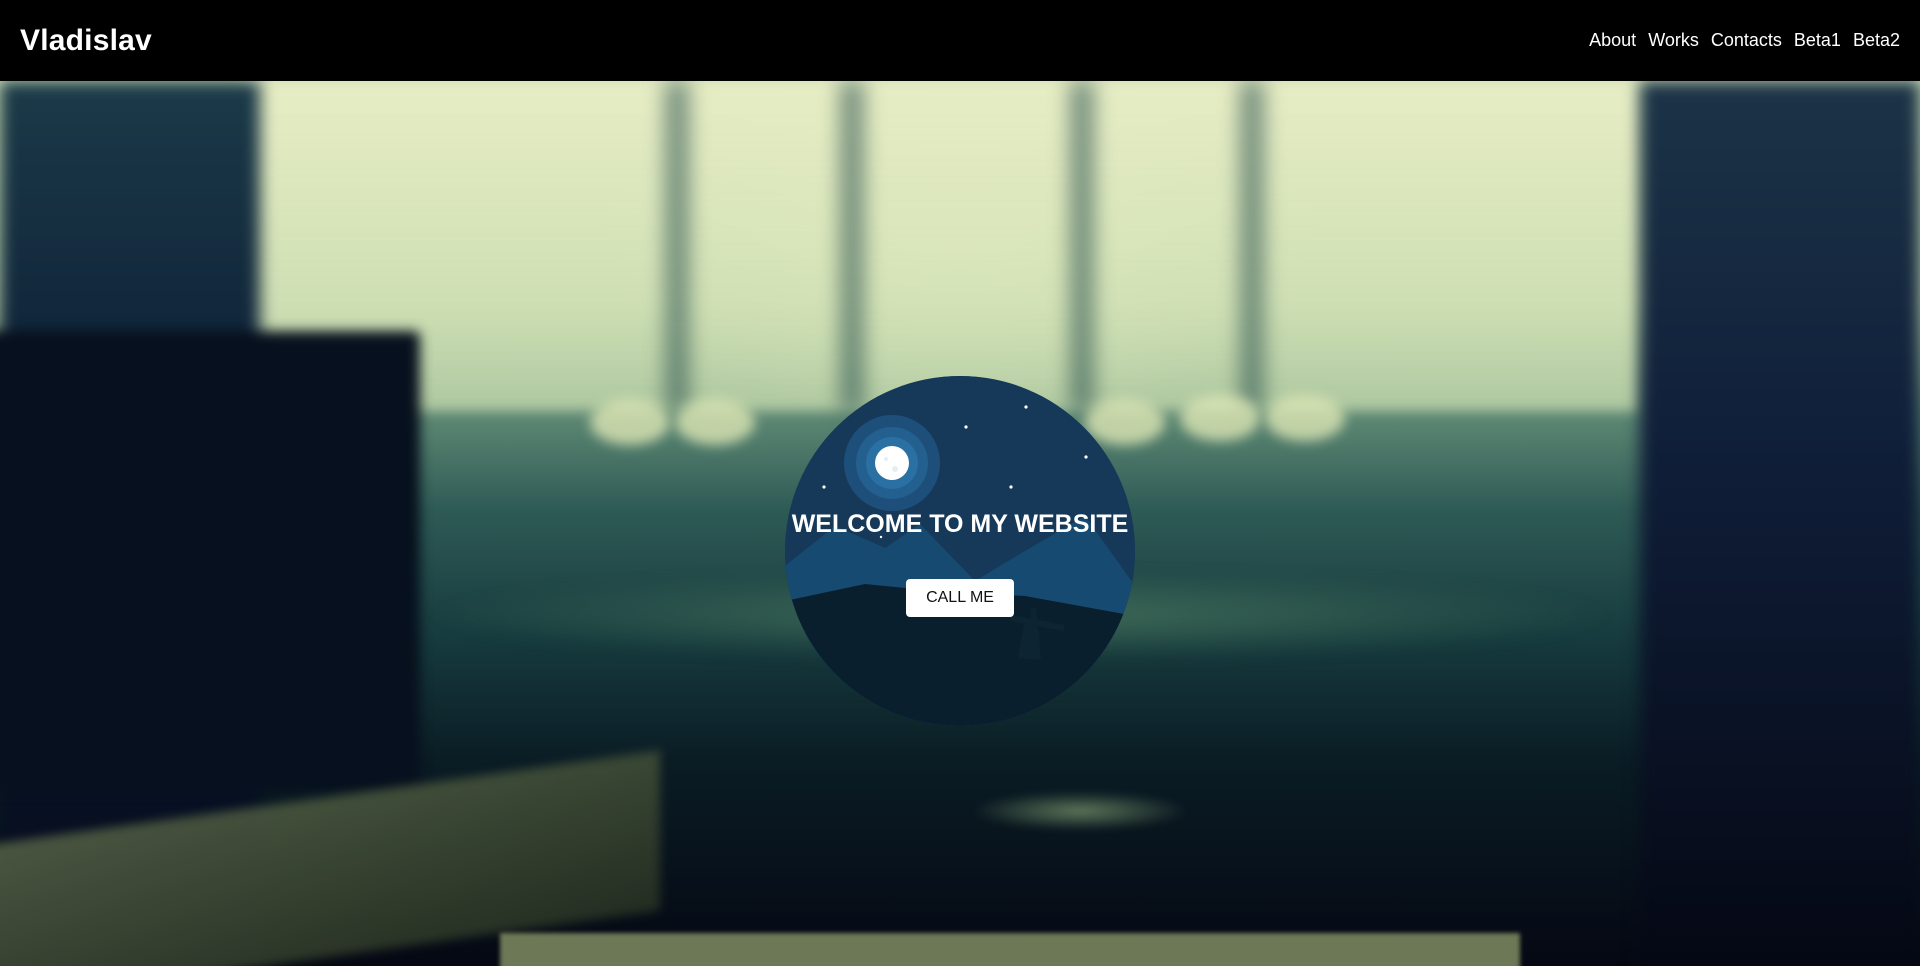  What do you see at coordinates (960, 524) in the screenshot?
I see `hero-title: WELCOME TO MY WEBSITE` at bounding box center [960, 524].